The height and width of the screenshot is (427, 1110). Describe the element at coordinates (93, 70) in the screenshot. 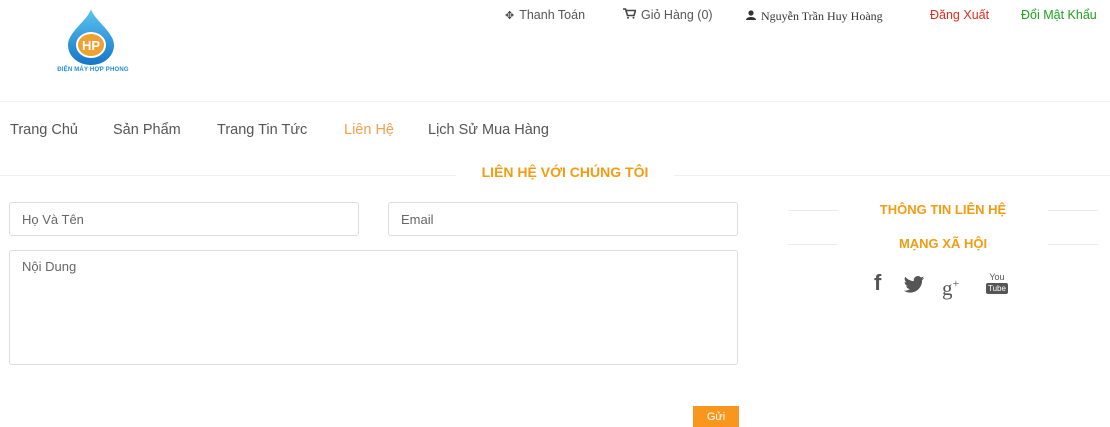

I see `logo-brand-text: ĐIỆN MÁY HỢP PHONG` at that location.